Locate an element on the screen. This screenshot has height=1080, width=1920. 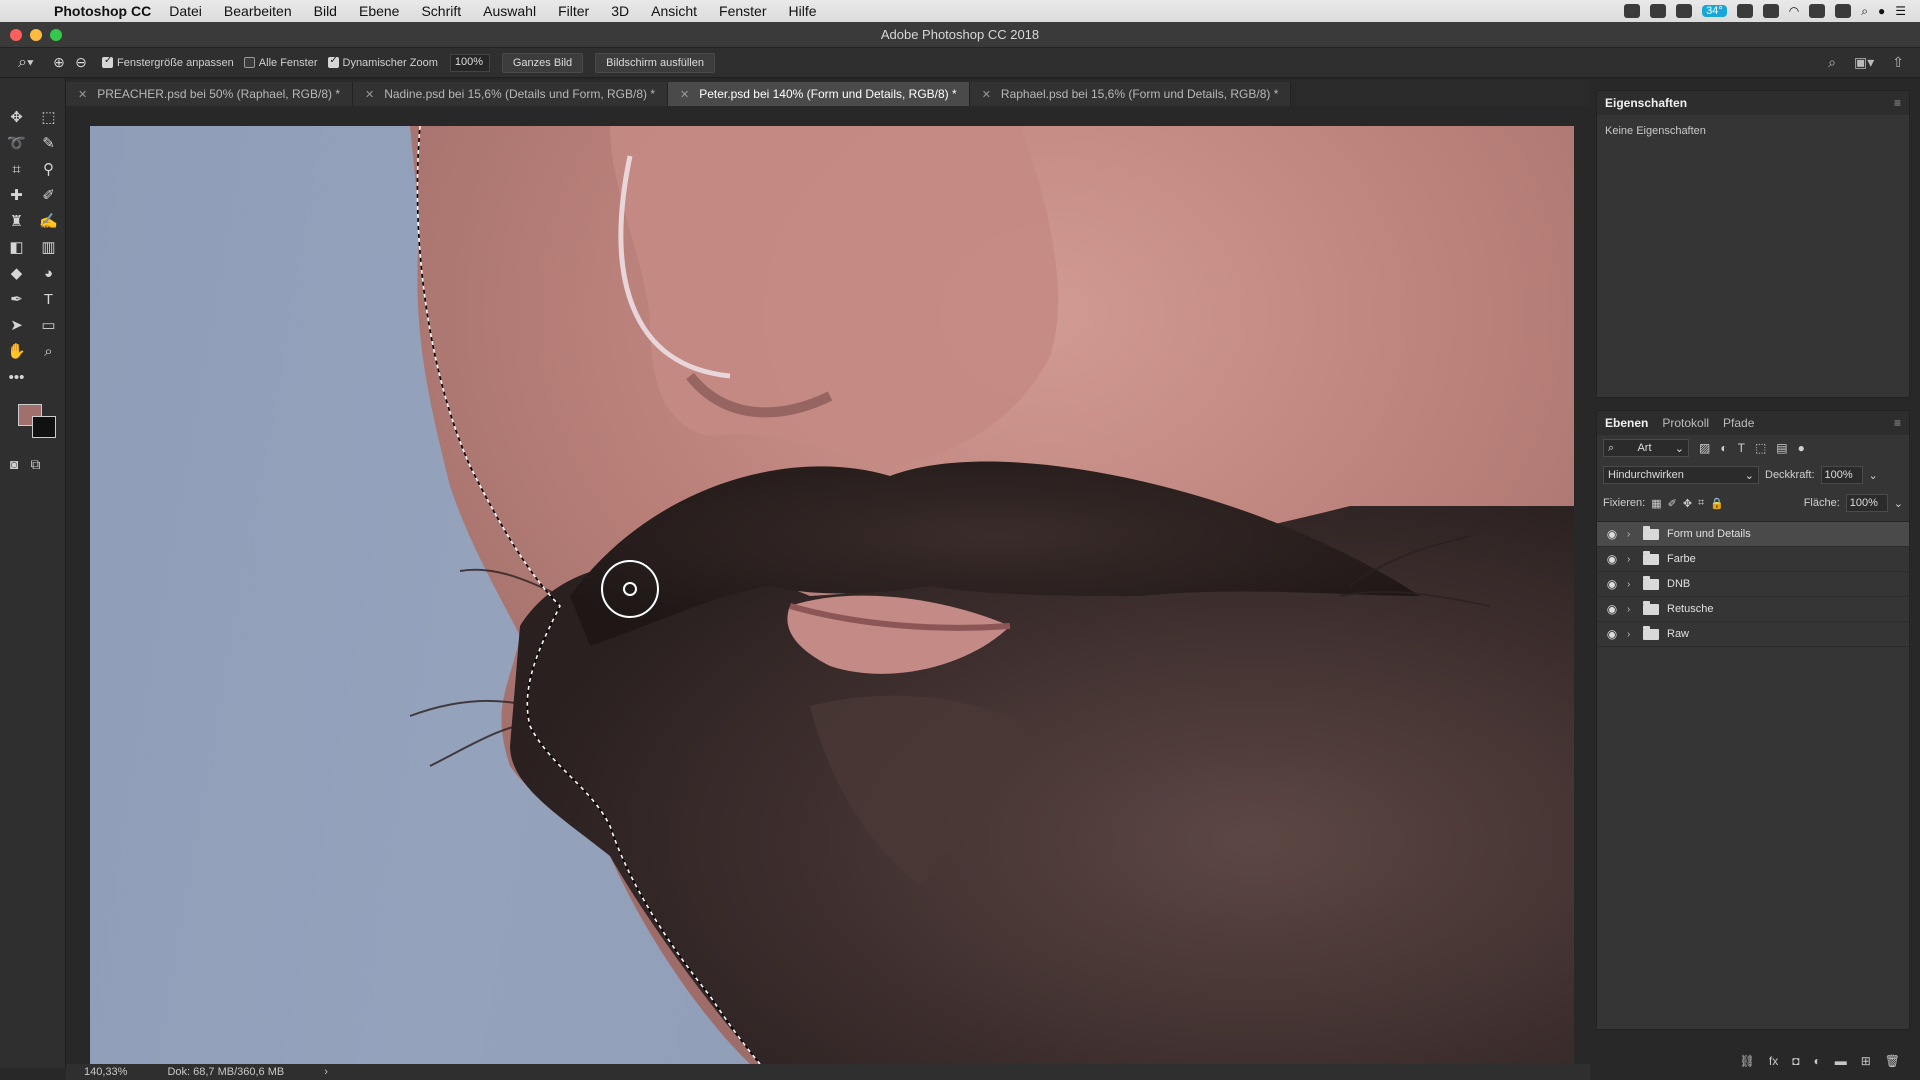
filter-toggle-icon: ● is located at coordinates (1801, 448).